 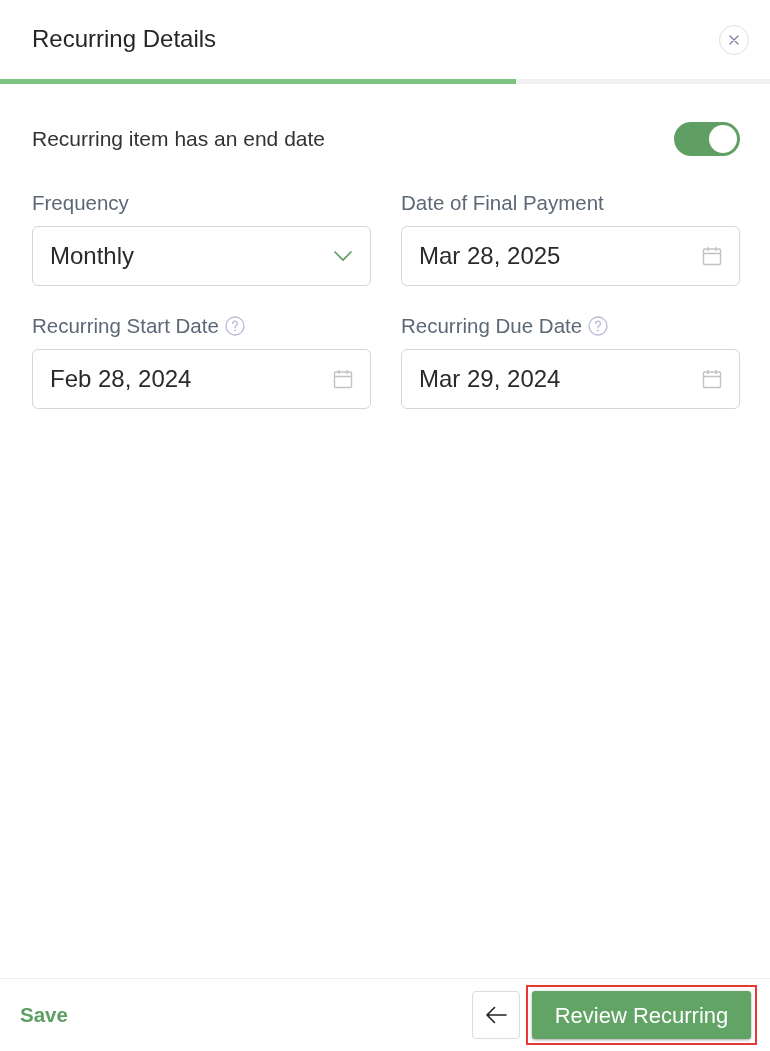 What do you see at coordinates (178, 139) in the screenshot?
I see `toggle-label: Recurring item has an end date` at bounding box center [178, 139].